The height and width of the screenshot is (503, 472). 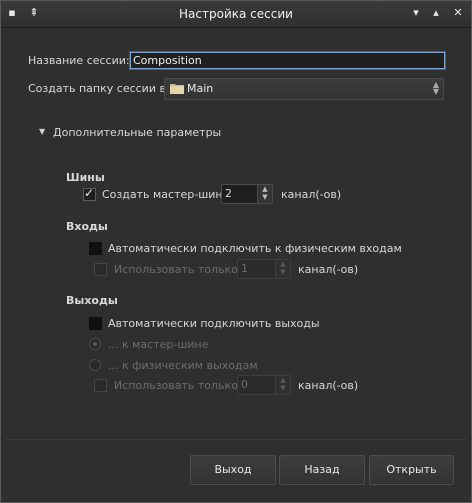 What do you see at coordinates (100, 385) in the screenshot?
I see `outputs-use-only-checkbox` at bounding box center [100, 385].